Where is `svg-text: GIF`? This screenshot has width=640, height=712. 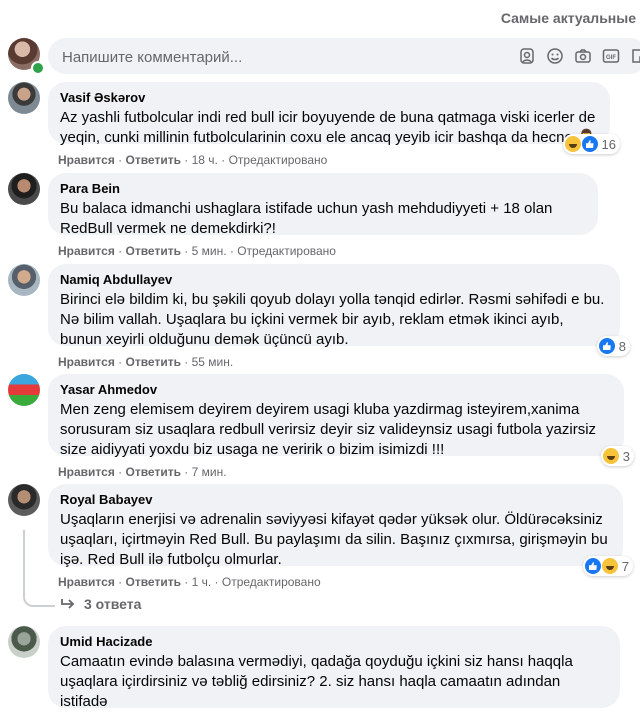 svg-text: GIF is located at coordinates (611, 58).